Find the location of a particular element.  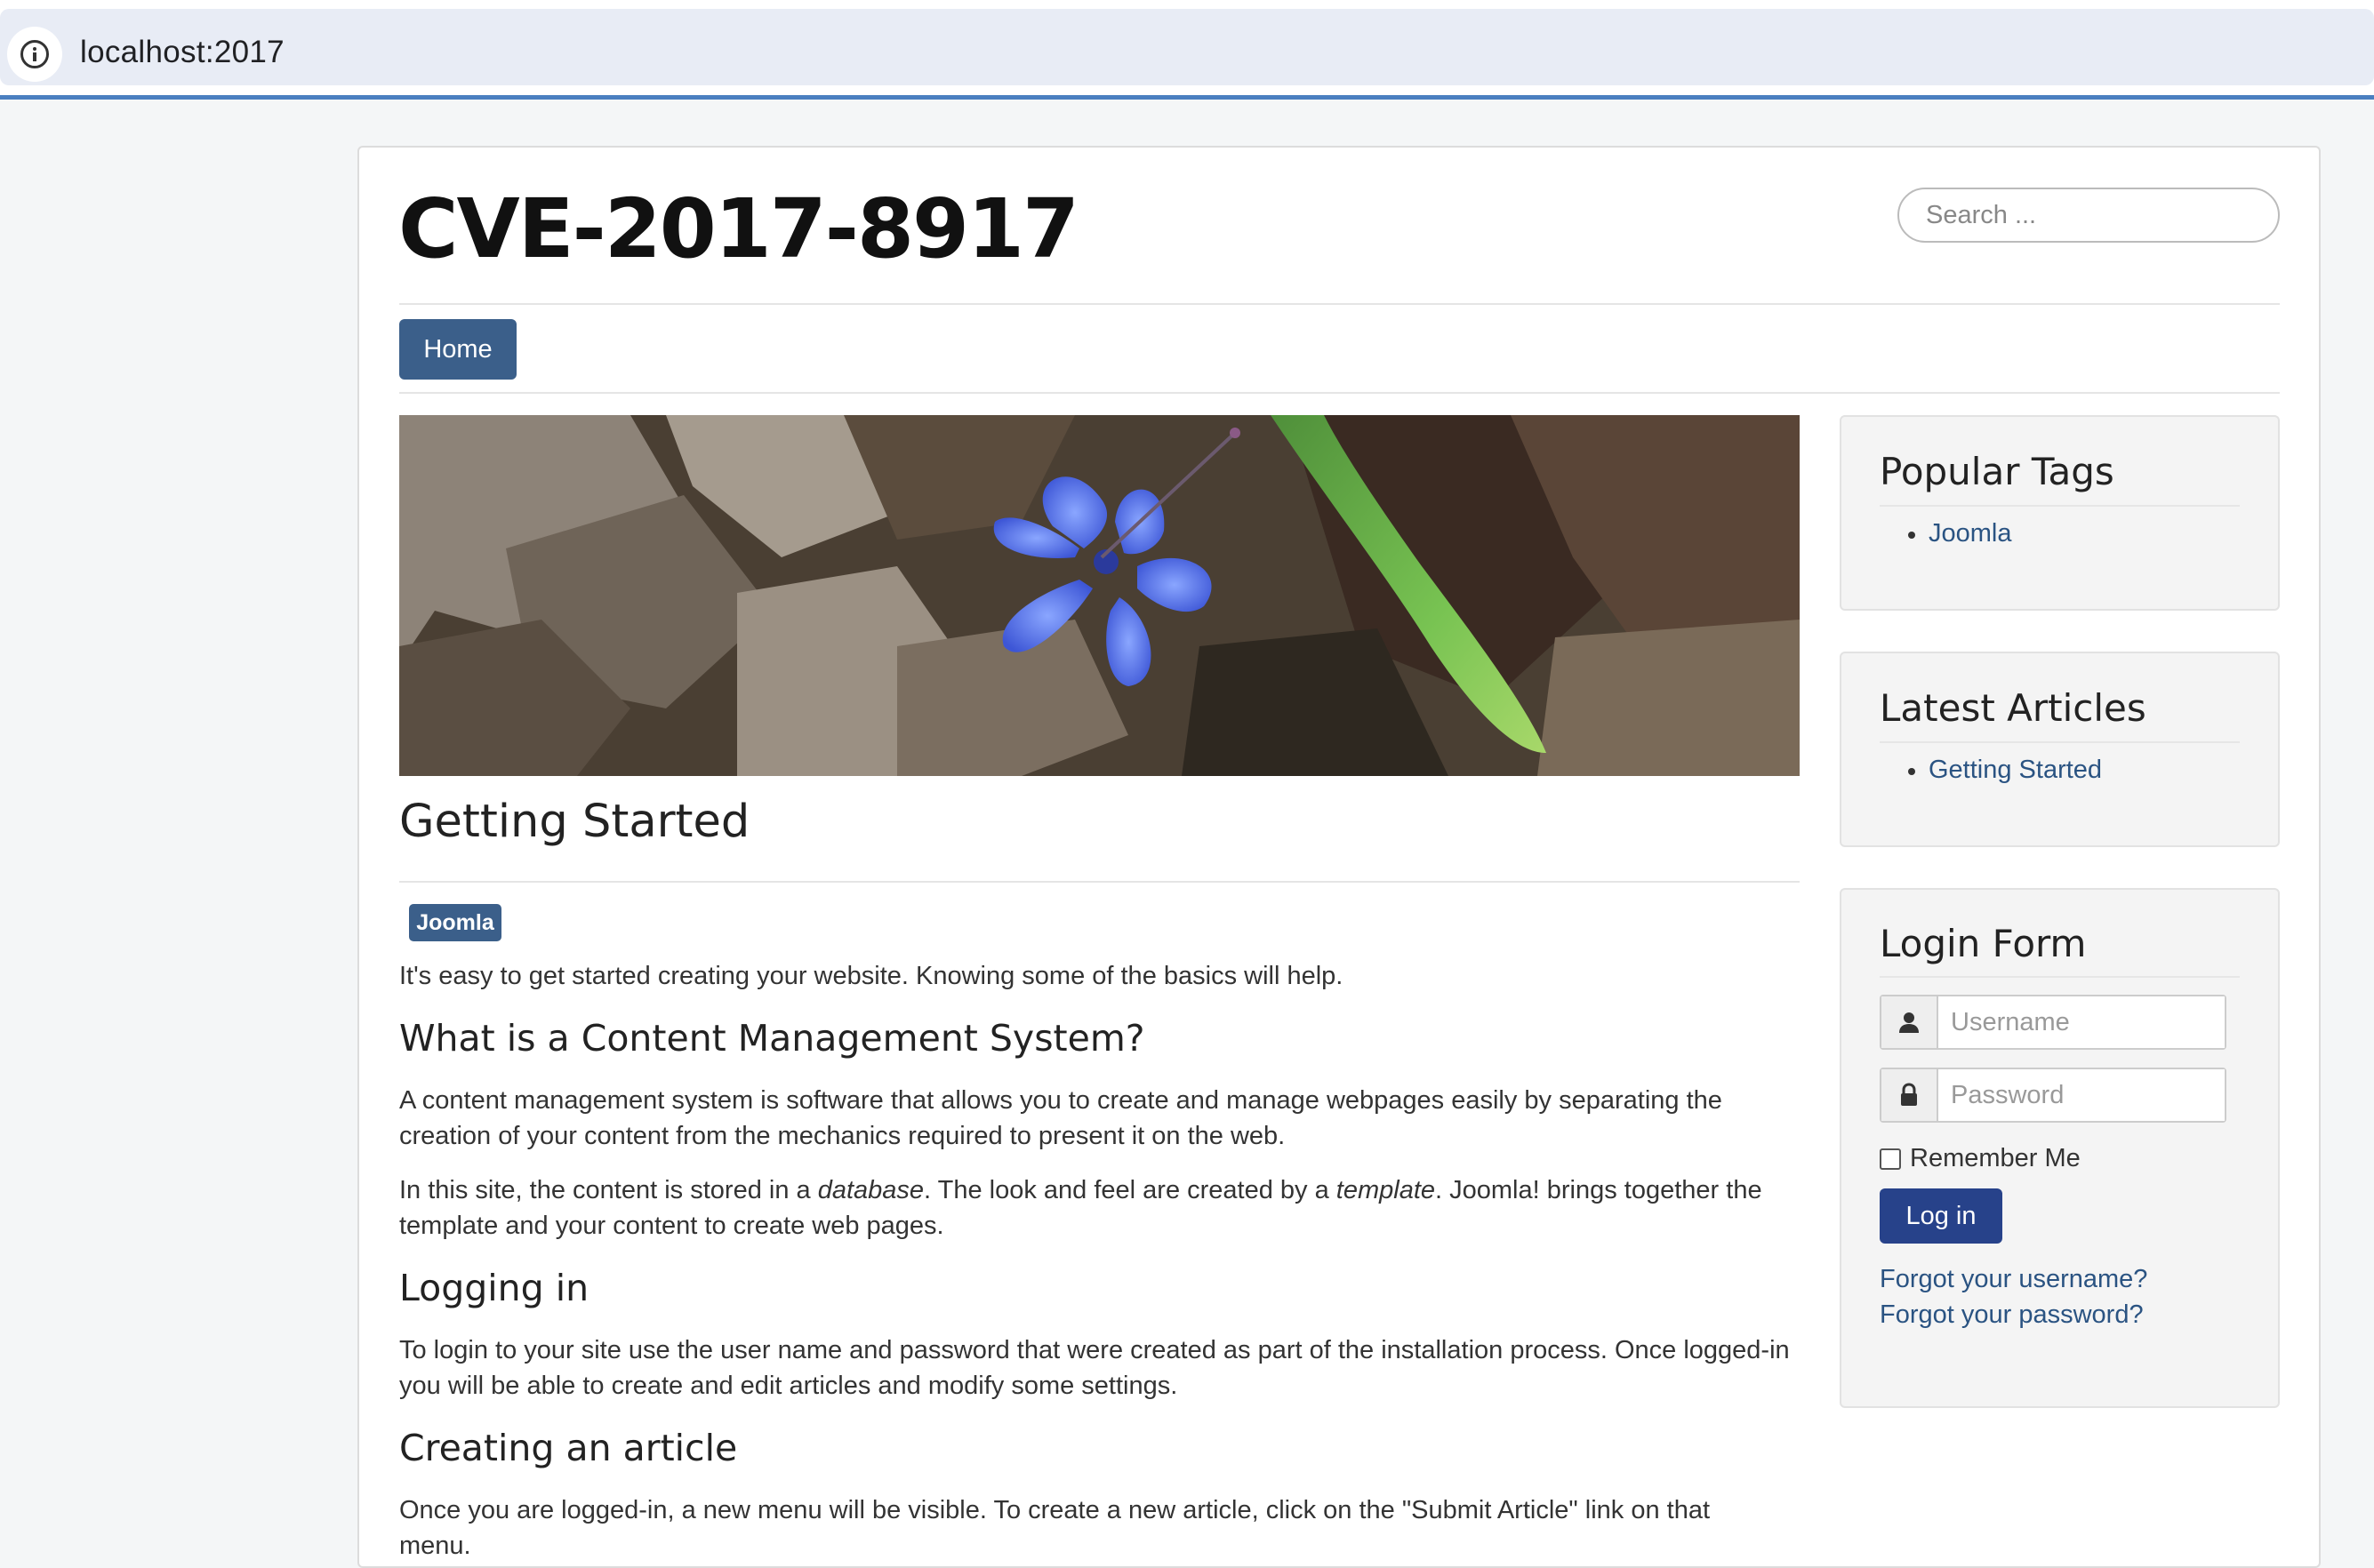

lock-icon is located at coordinates (1909, 1095).